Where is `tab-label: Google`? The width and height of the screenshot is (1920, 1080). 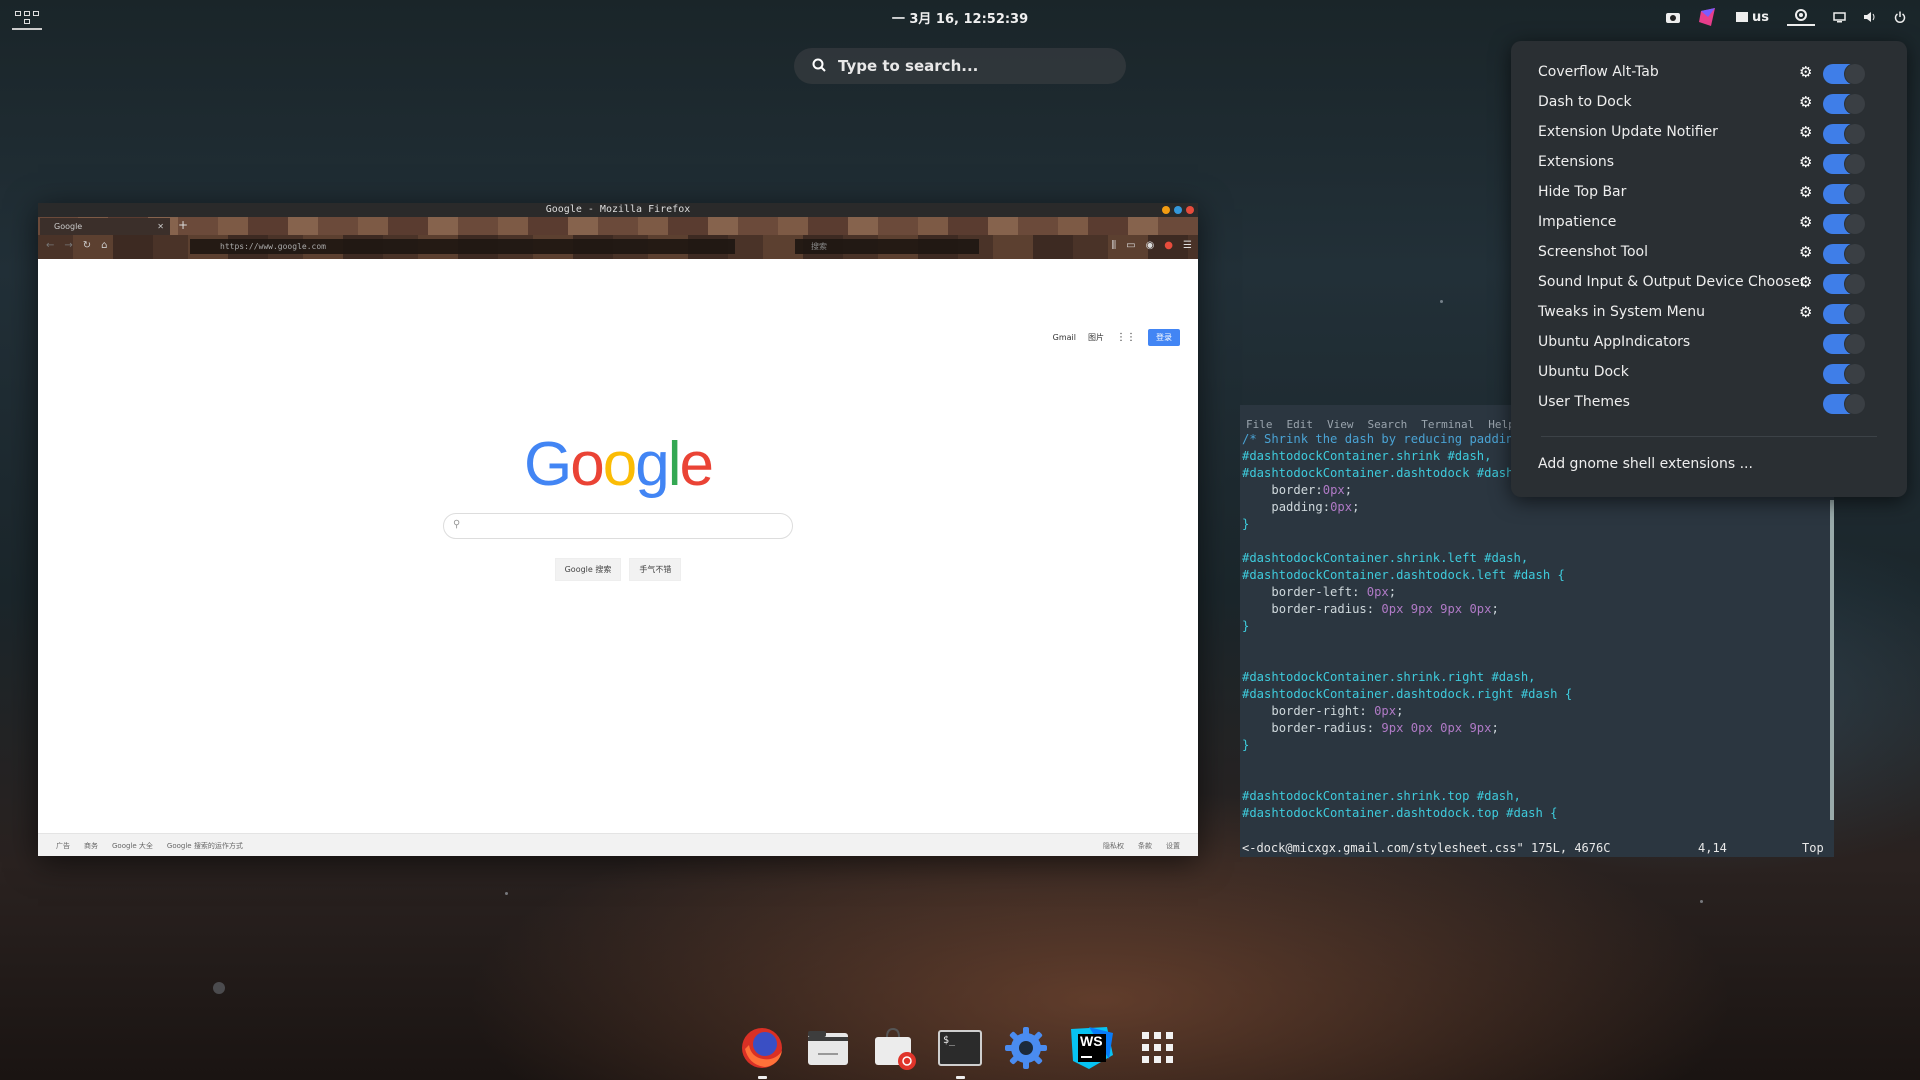 tab-label: Google is located at coordinates (68, 226).